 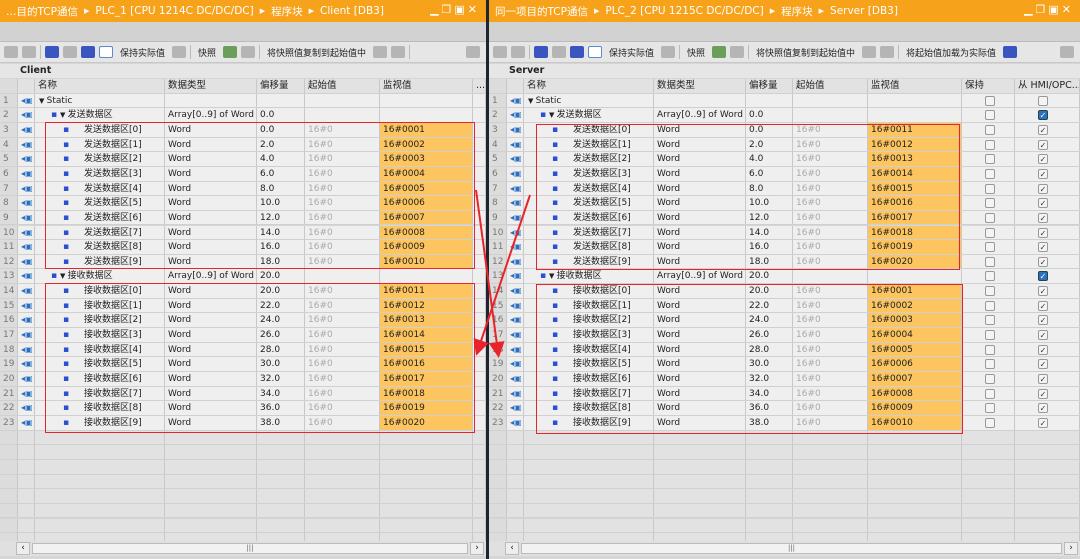 I want to click on name-cell: ▪ 发送数据区[2], so click(x=100, y=159).